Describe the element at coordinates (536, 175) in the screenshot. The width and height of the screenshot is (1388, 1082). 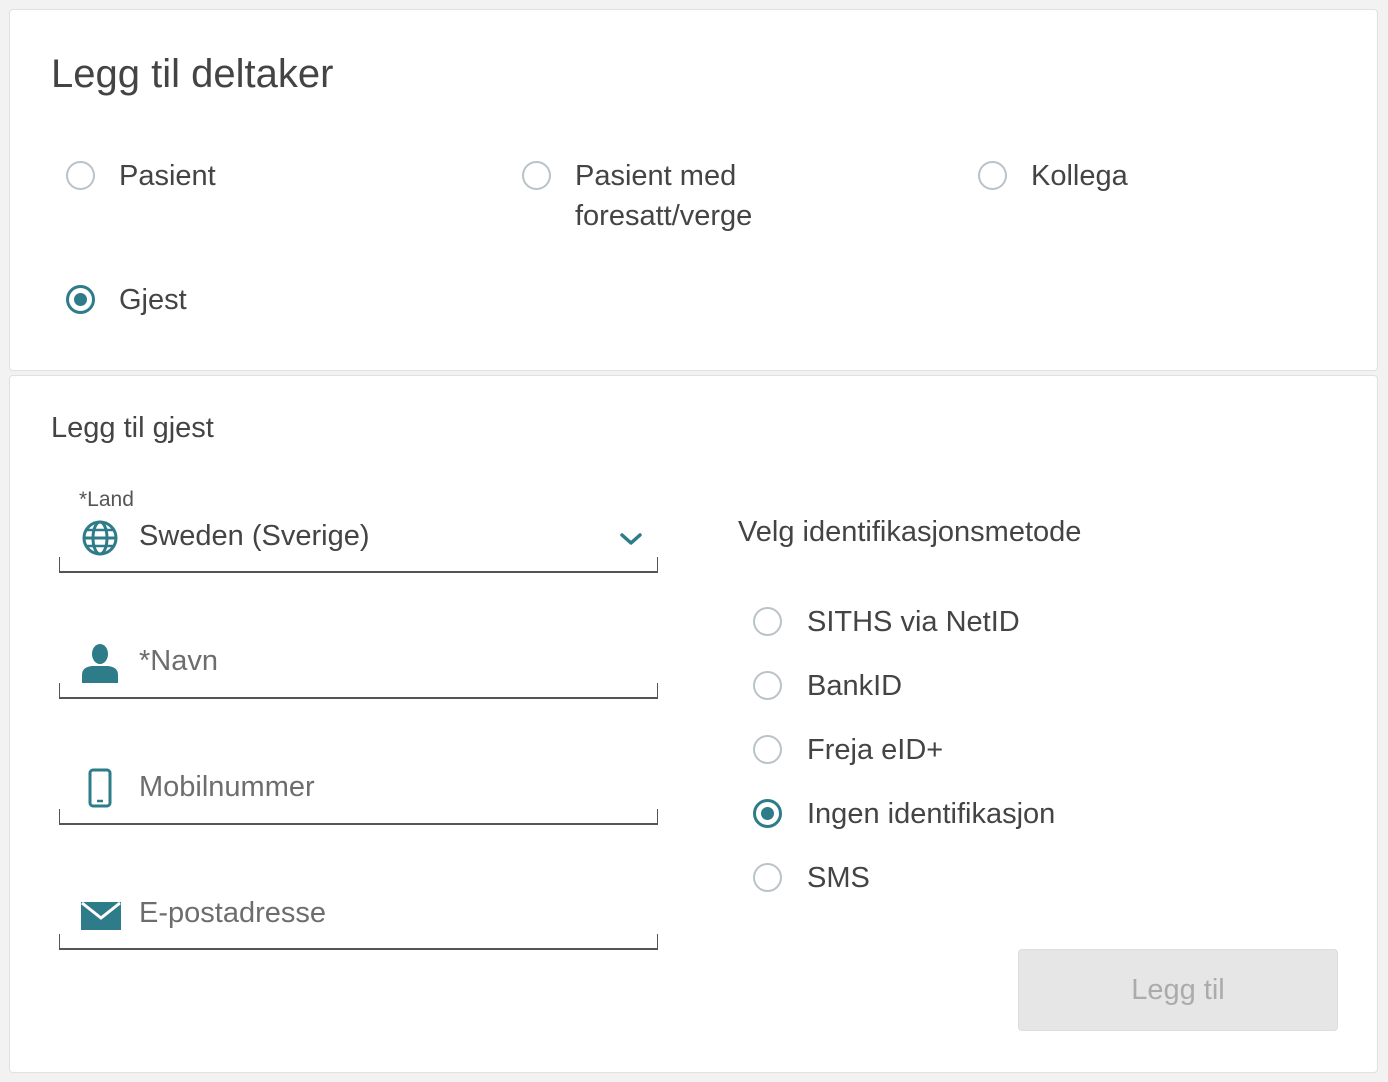
I see `radio-pasient-med-foresatt` at that location.